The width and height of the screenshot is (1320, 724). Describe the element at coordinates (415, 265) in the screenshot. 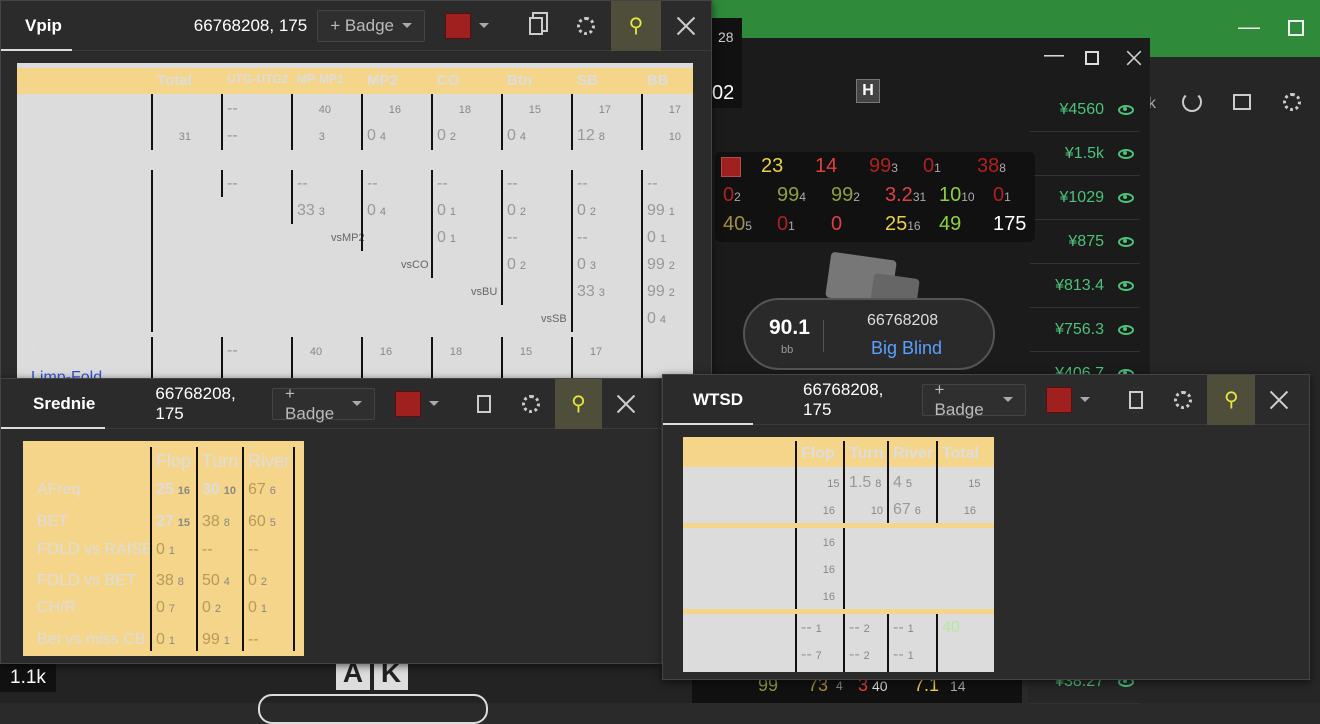

I see `stat-cell: vsCO` at that location.